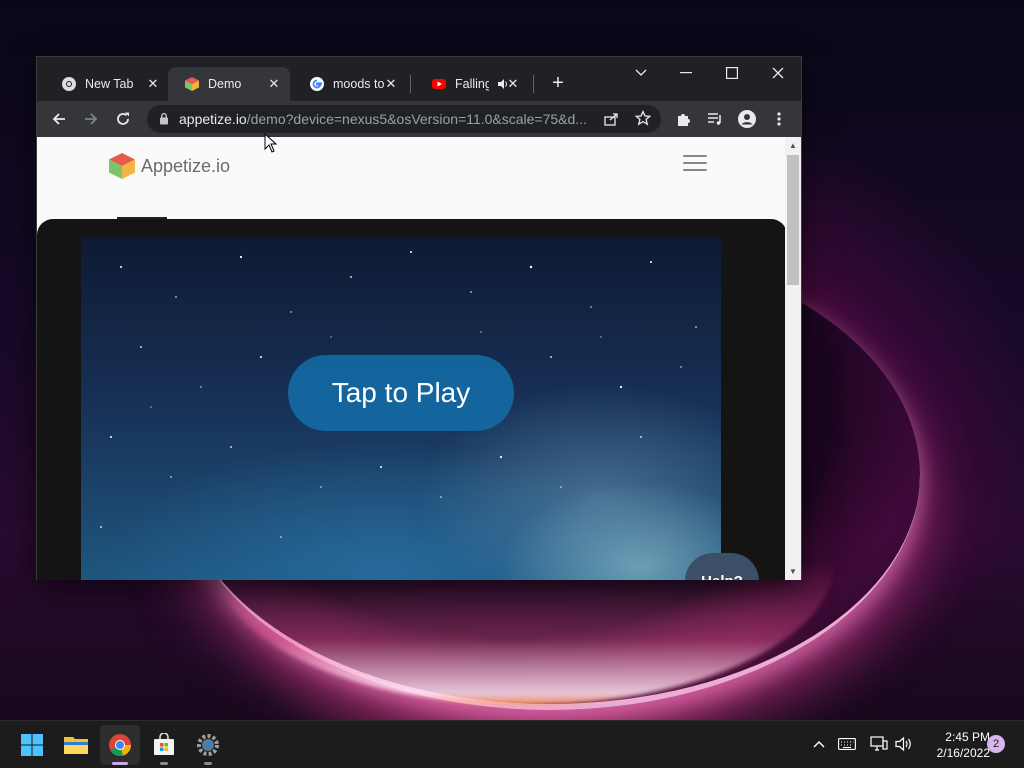 This screenshot has width=1024, height=768. What do you see at coordinates (186, 165) in the screenshot?
I see `brand-name: Appetize.io` at bounding box center [186, 165].